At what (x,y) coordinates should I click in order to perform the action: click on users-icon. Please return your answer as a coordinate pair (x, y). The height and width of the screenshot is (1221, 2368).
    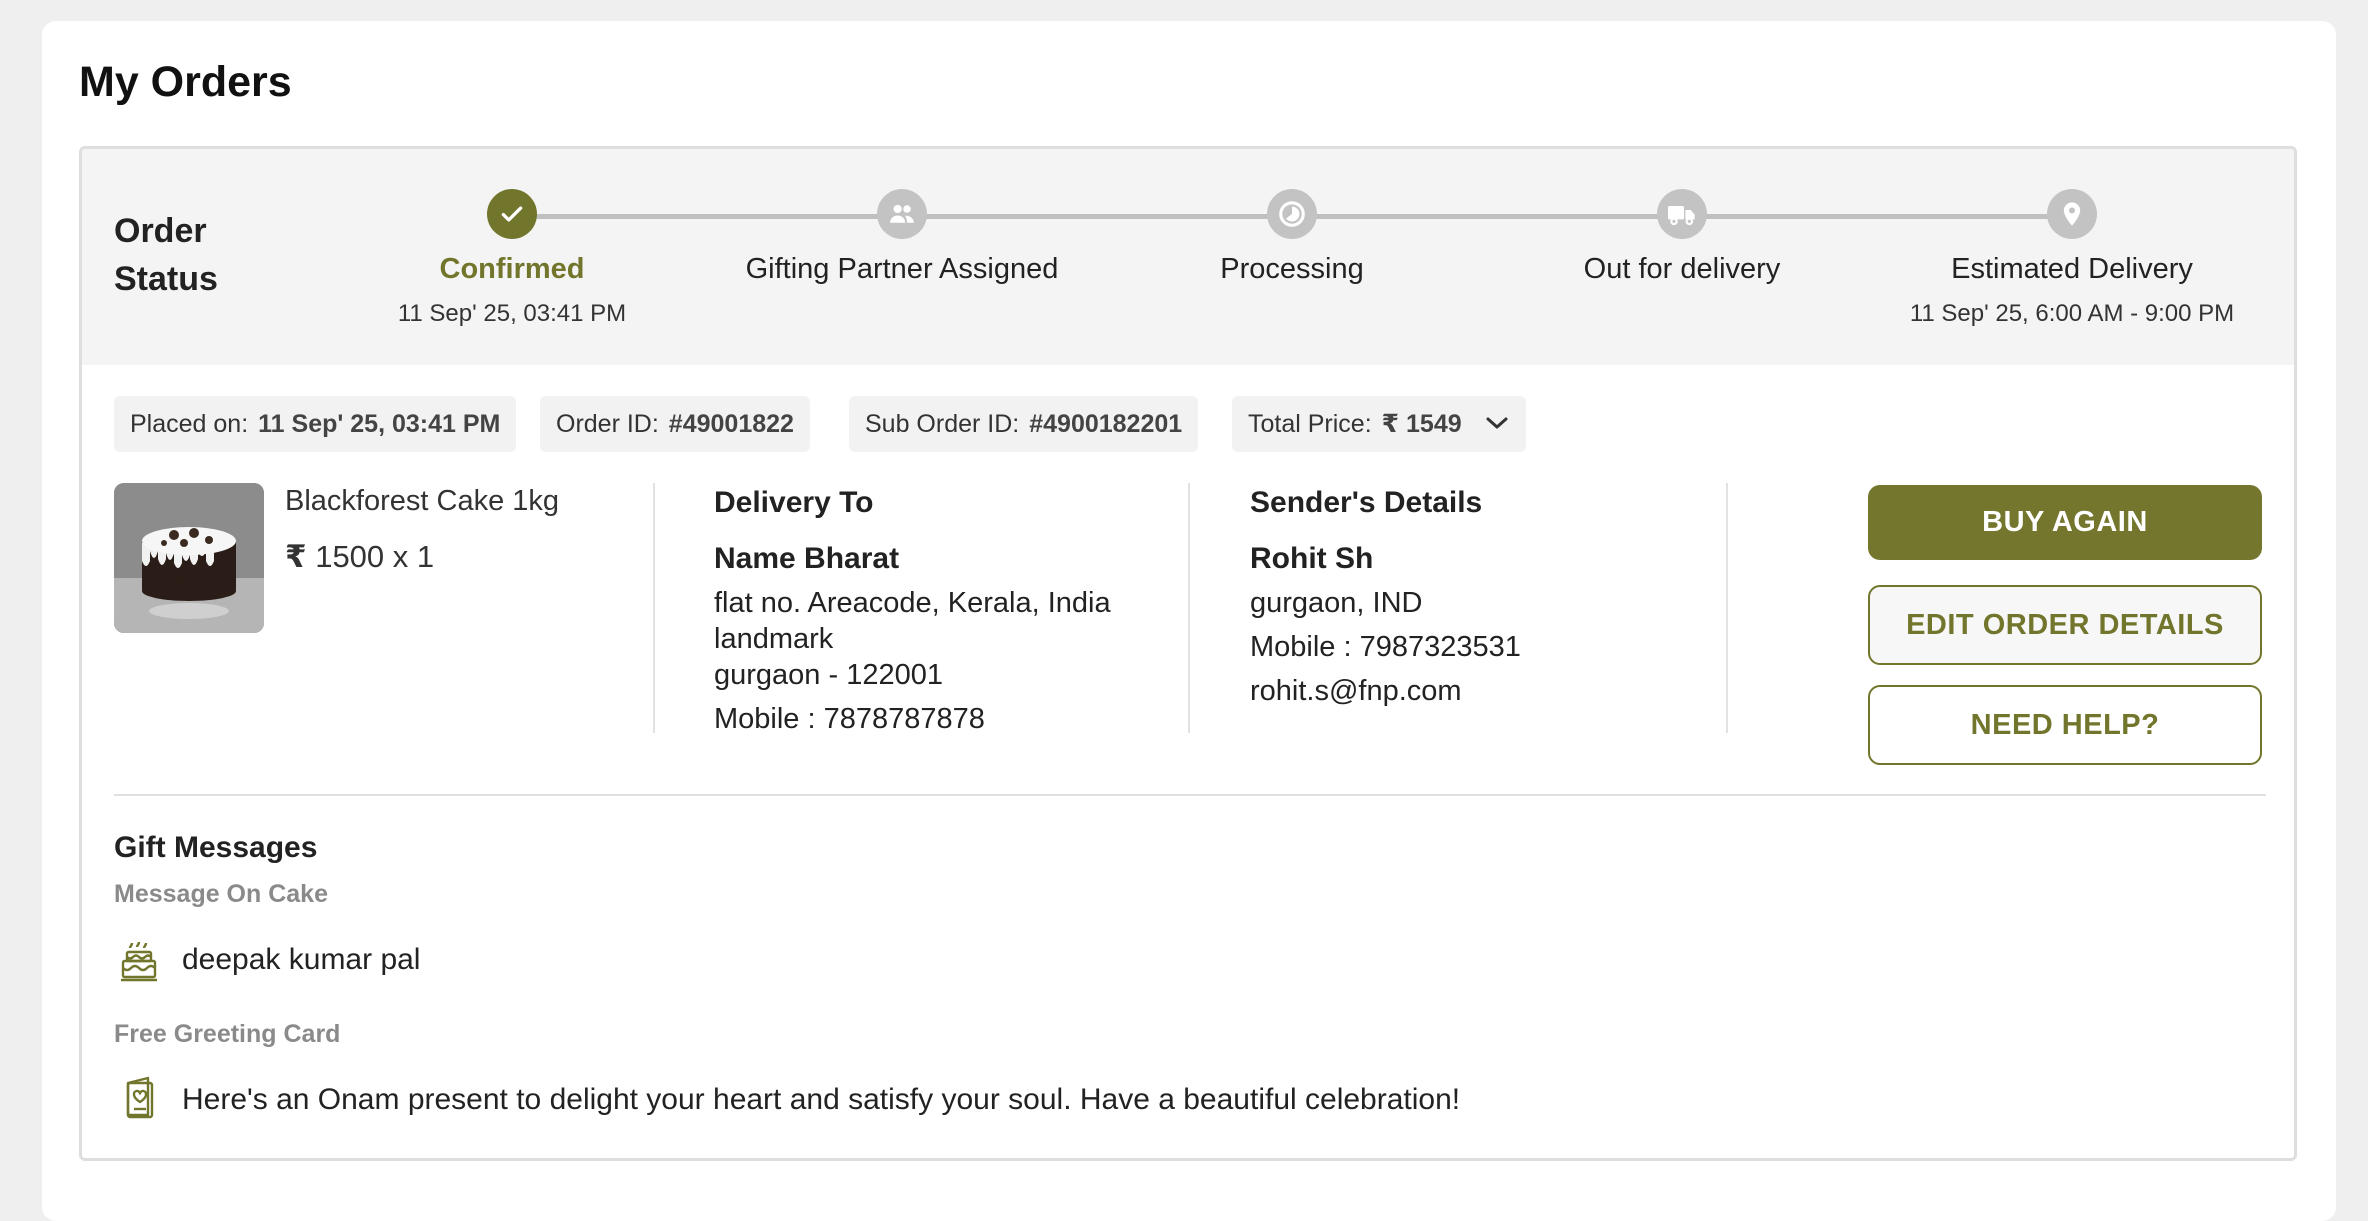
    Looking at the image, I should click on (902, 214).